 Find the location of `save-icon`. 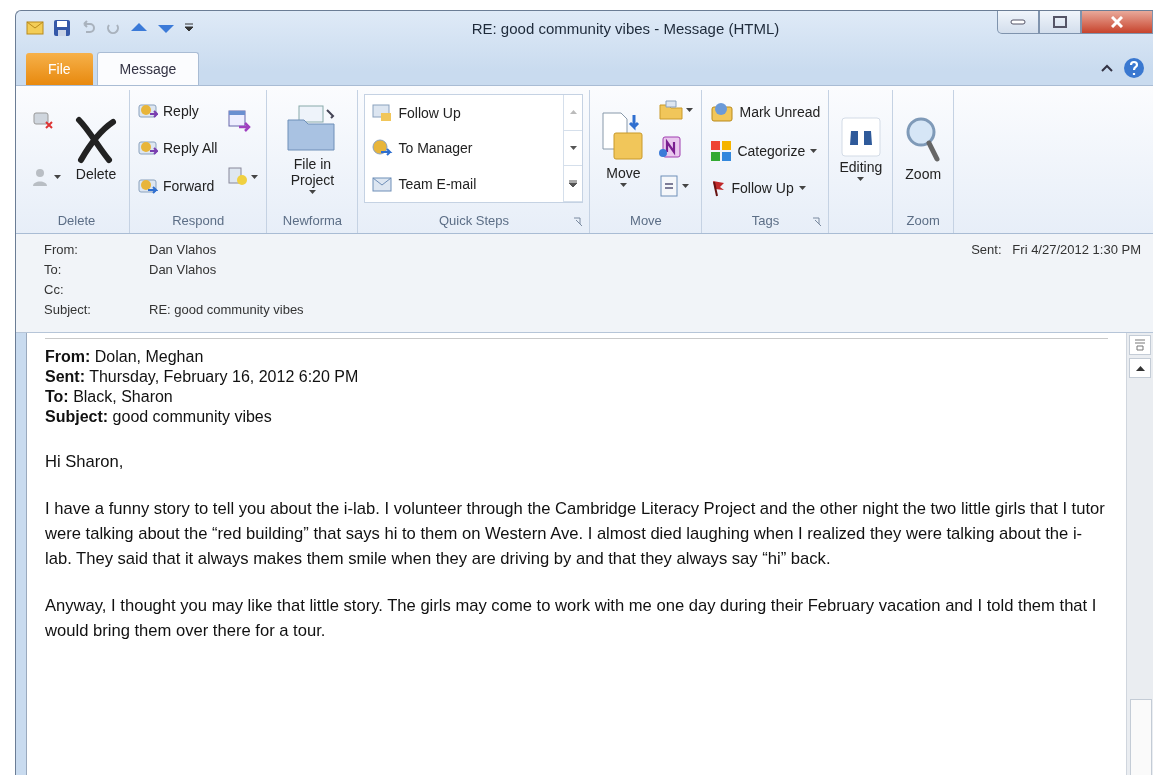

save-icon is located at coordinates (62, 28).